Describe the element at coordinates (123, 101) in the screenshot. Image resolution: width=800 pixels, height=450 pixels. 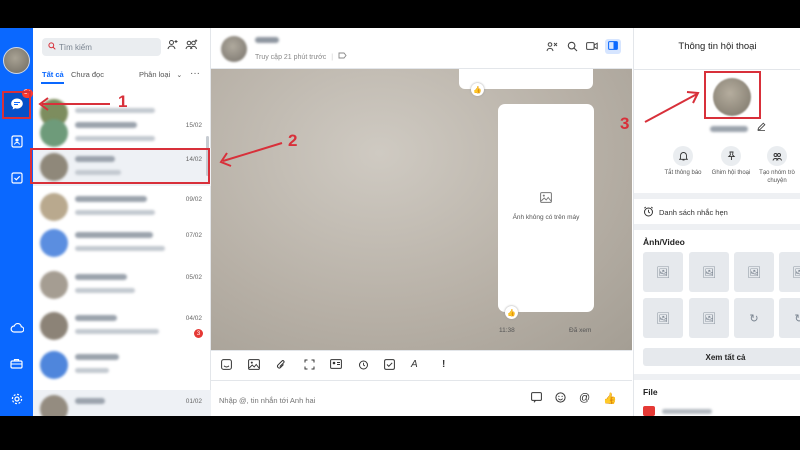
I see `annotation-number-1: 1` at that location.